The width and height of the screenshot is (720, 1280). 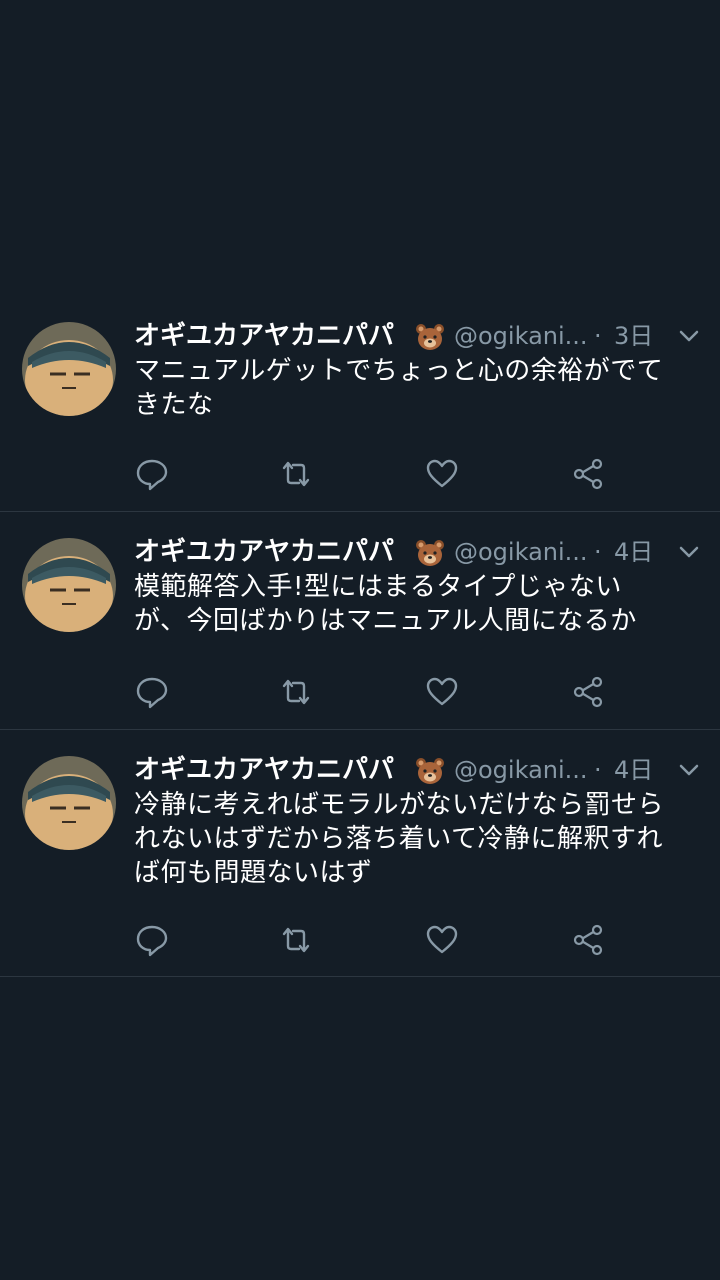 What do you see at coordinates (399, 805) in the screenshot?
I see `tweet-text-line: 冷静に考えればモラルがないだけなら罰せら` at bounding box center [399, 805].